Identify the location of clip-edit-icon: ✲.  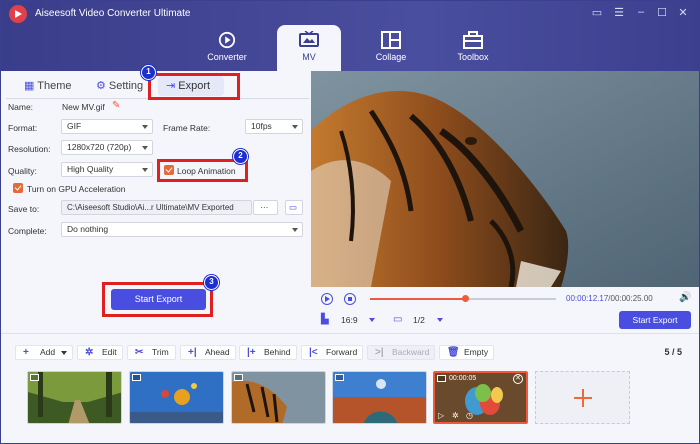
(455, 415).